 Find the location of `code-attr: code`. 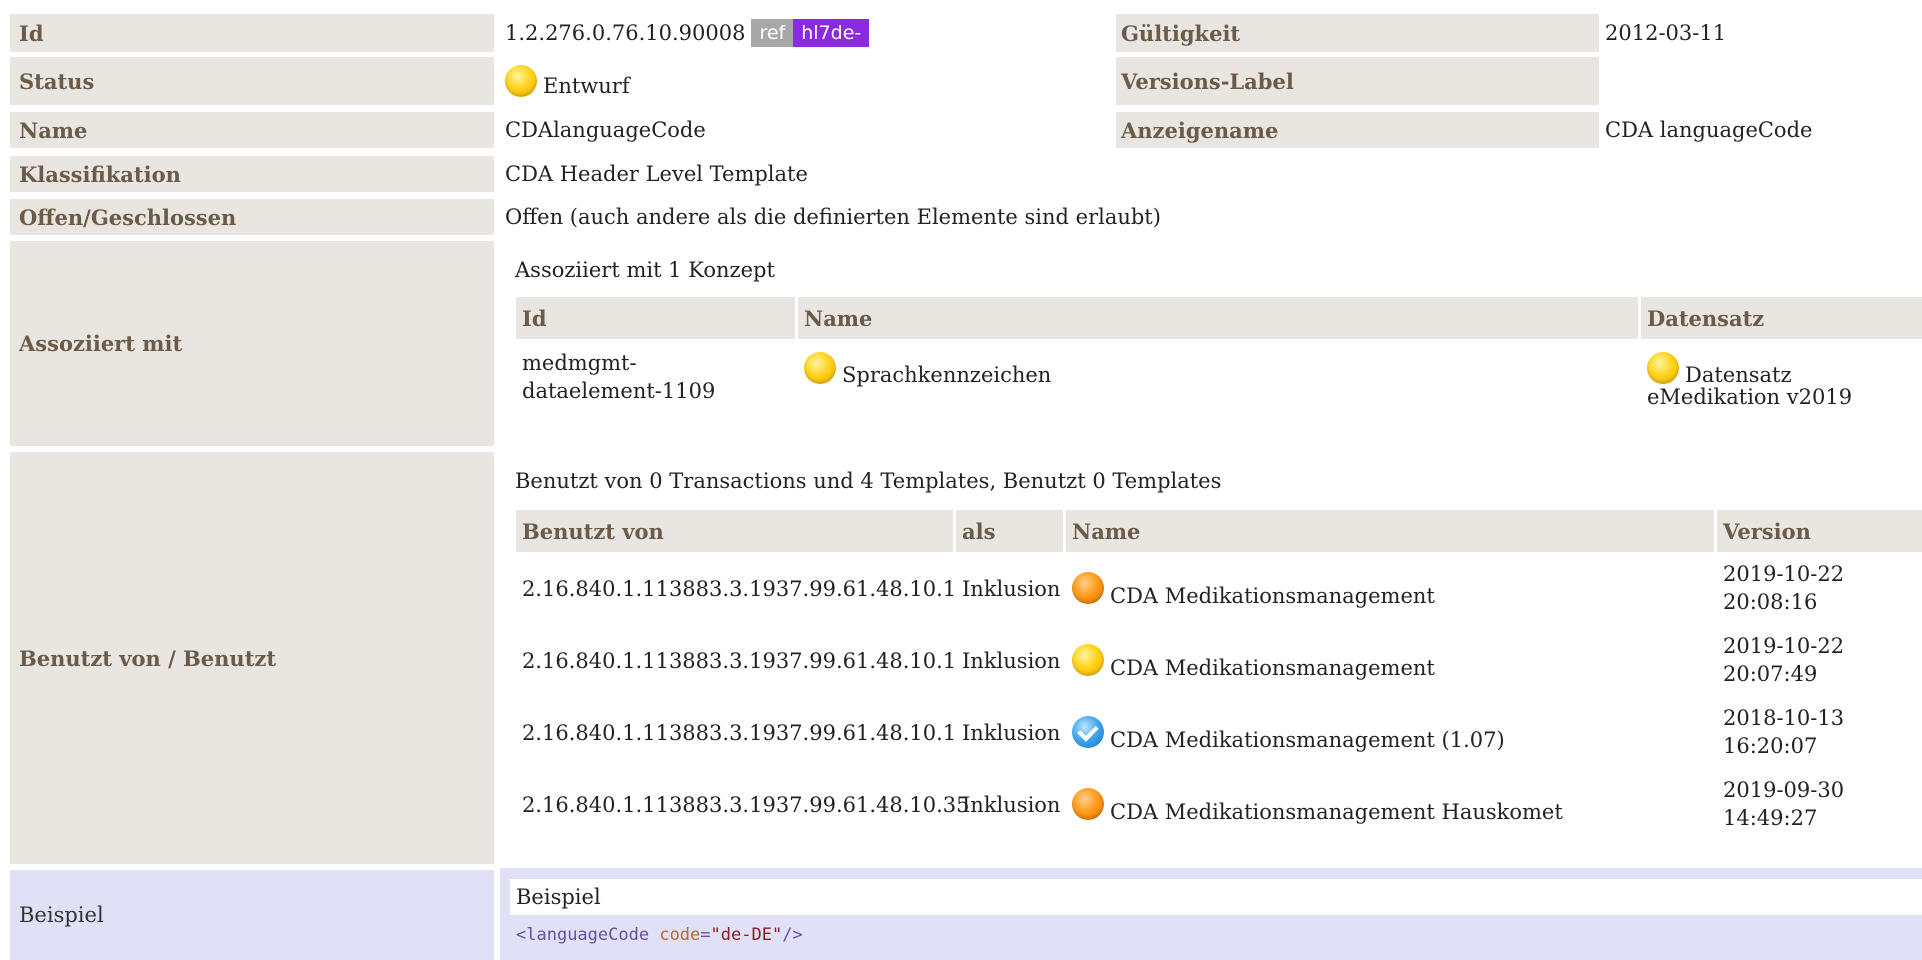

code-attr: code is located at coordinates (680, 935).